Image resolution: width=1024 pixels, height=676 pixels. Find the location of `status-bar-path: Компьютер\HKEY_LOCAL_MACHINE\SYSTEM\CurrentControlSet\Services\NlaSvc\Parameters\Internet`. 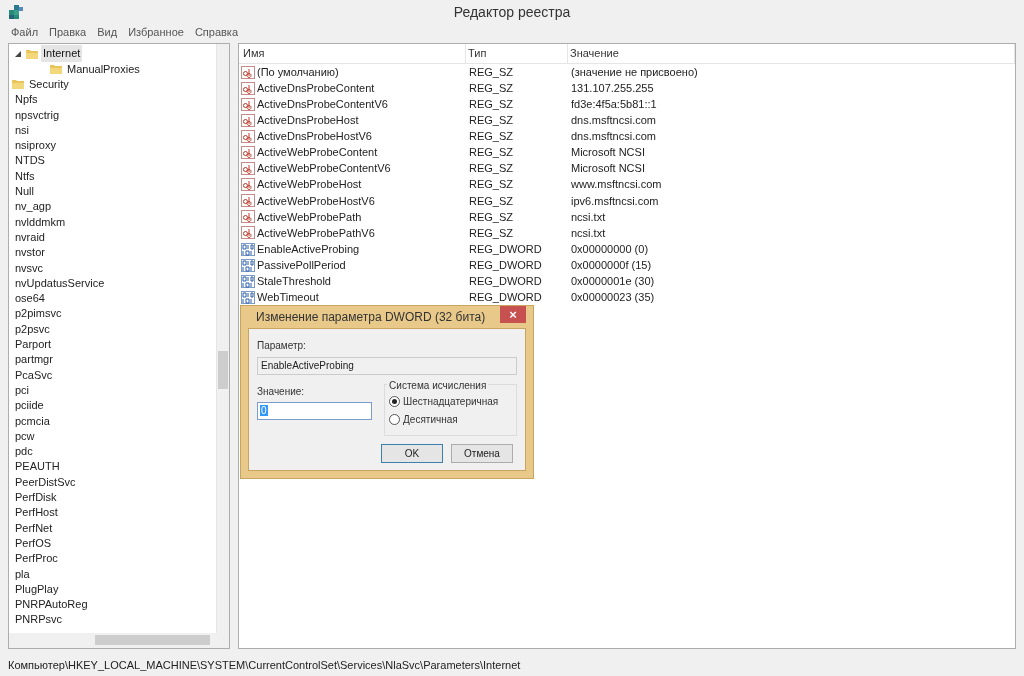

status-bar-path: Компьютер\HKEY_LOCAL_MACHINE\SYSTEM\CurrentControlSet\Services\NlaSvc\Parameters\Internet is located at coordinates (264, 665).